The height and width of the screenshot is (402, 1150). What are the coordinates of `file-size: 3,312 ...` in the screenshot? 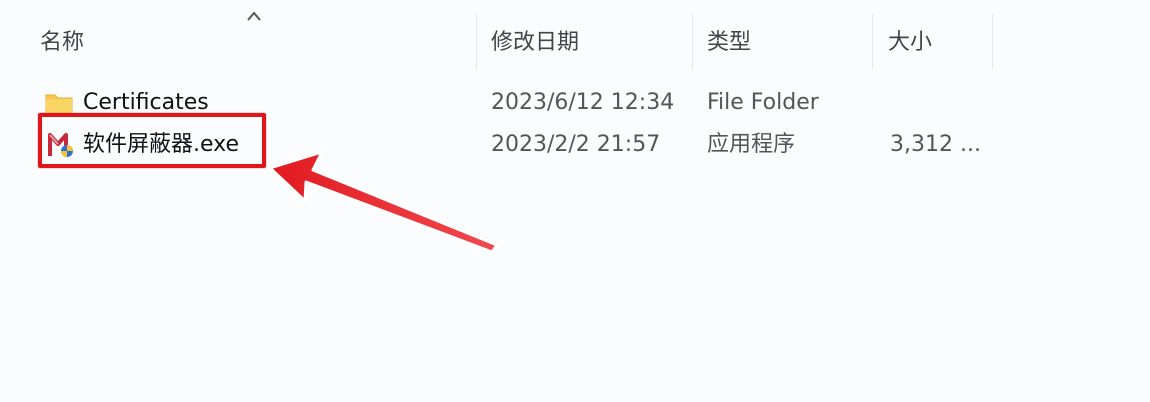 It's located at (935, 144).